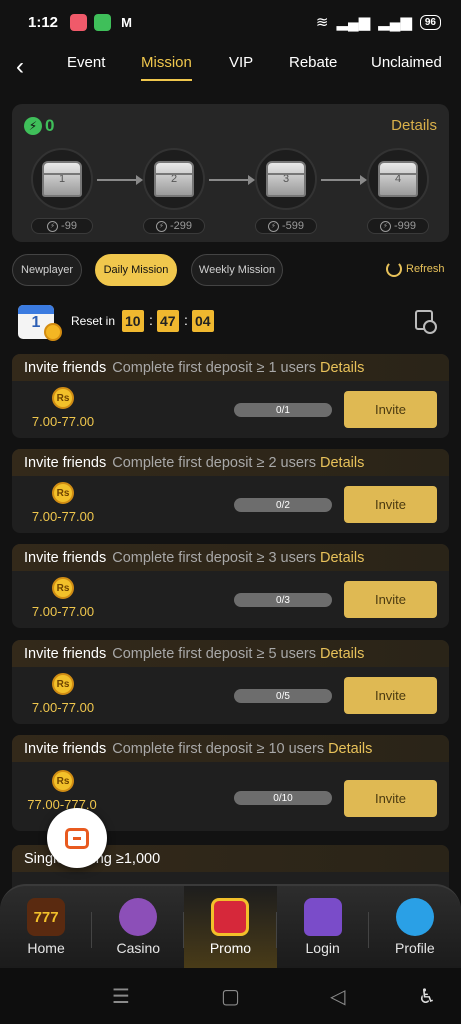 This screenshot has height=1024, width=461. I want to click on casino-girl-icon, so click(138, 917).